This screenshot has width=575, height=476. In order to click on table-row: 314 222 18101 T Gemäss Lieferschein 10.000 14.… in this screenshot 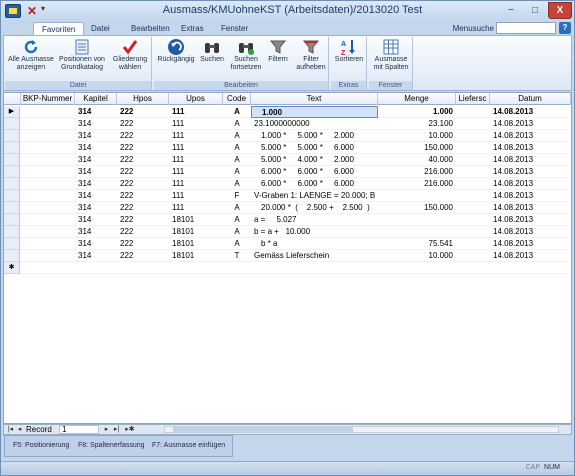, I will do `click(287, 256)`.